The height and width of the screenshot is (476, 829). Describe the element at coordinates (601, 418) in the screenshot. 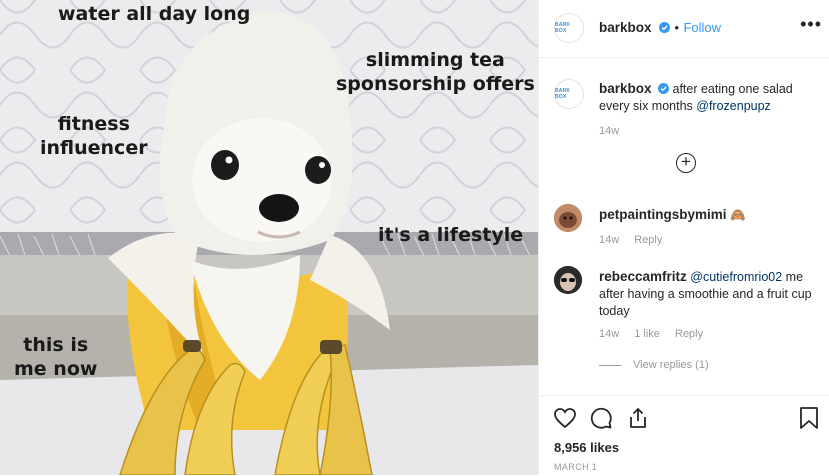

I see `comment-icon` at that location.